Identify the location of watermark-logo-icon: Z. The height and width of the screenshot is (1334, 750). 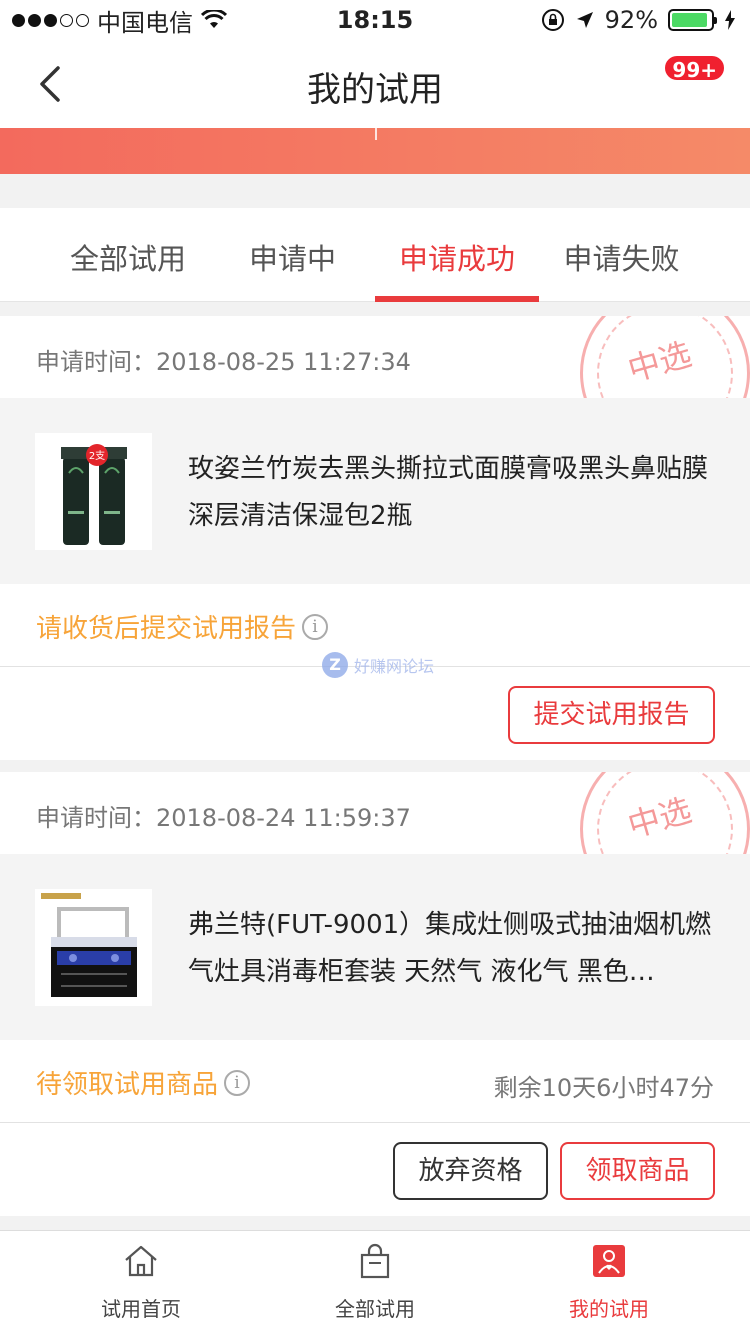
(335, 665).